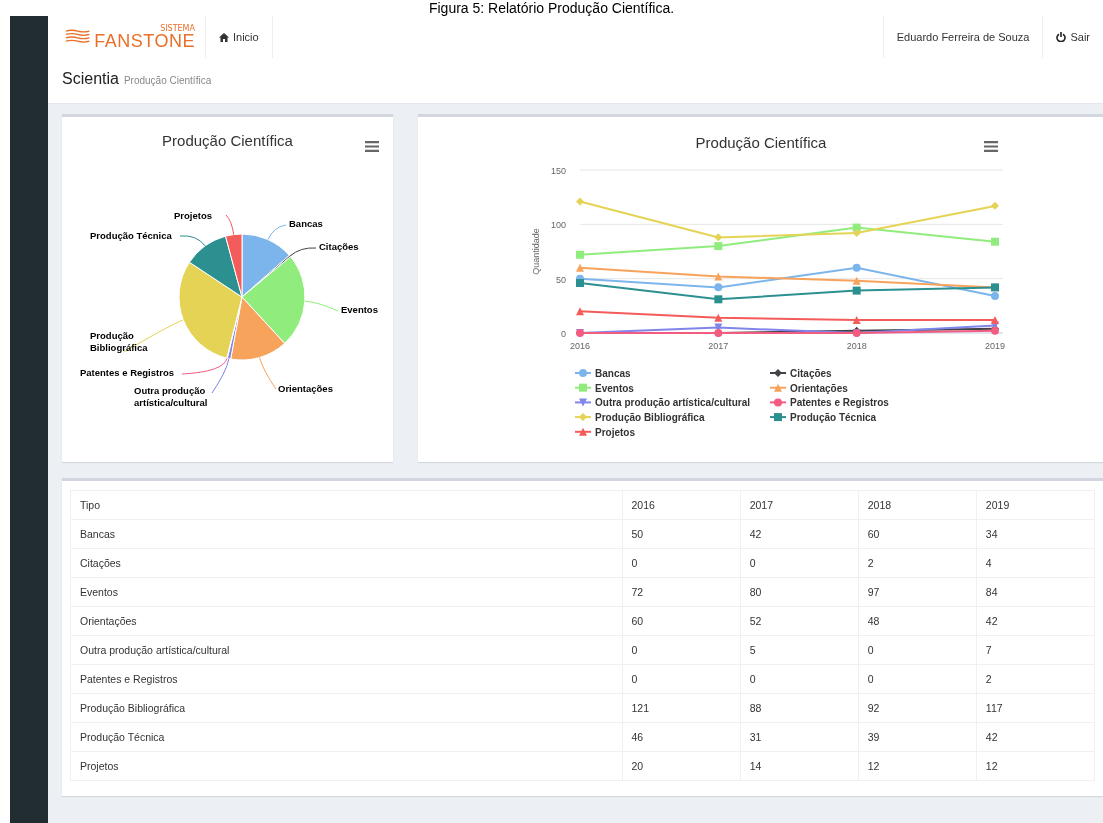 Image resolution: width=1103 pixels, height=823 pixels. What do you see at coordinates (811, 373) in the screenshot?
I see `legend-label: Citações` at bounding box center [811, 373].